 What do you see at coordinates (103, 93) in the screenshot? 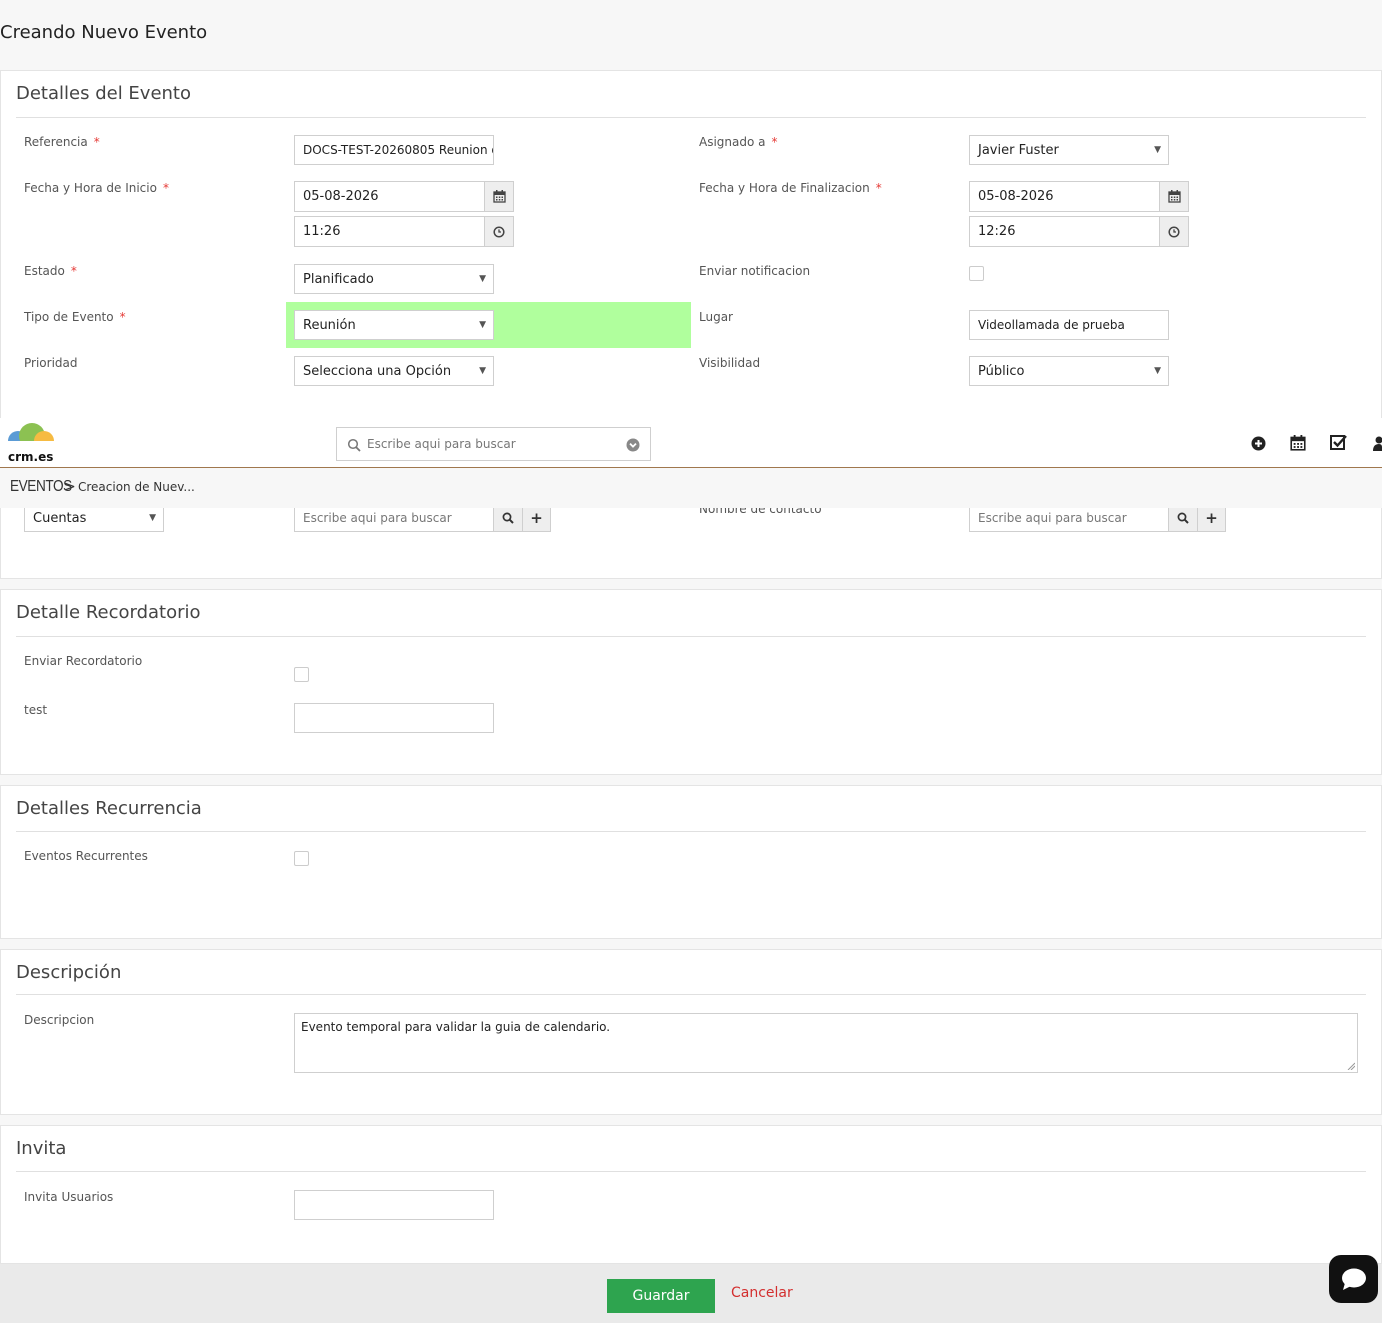
I see `section-title: Detalles del Evento` at bounding box center [103, 93].